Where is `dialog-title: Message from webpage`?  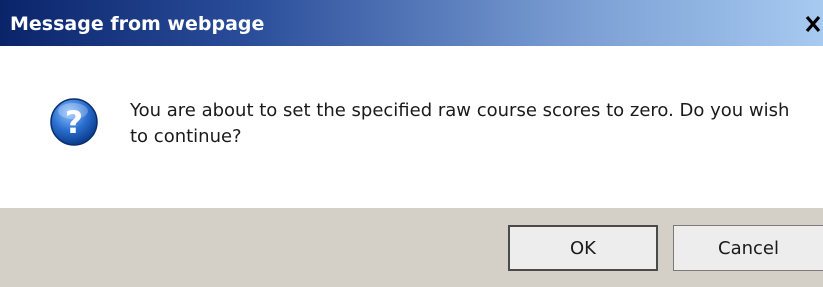
dialog-title: Message from webpage is located at coordinates (137, 24).